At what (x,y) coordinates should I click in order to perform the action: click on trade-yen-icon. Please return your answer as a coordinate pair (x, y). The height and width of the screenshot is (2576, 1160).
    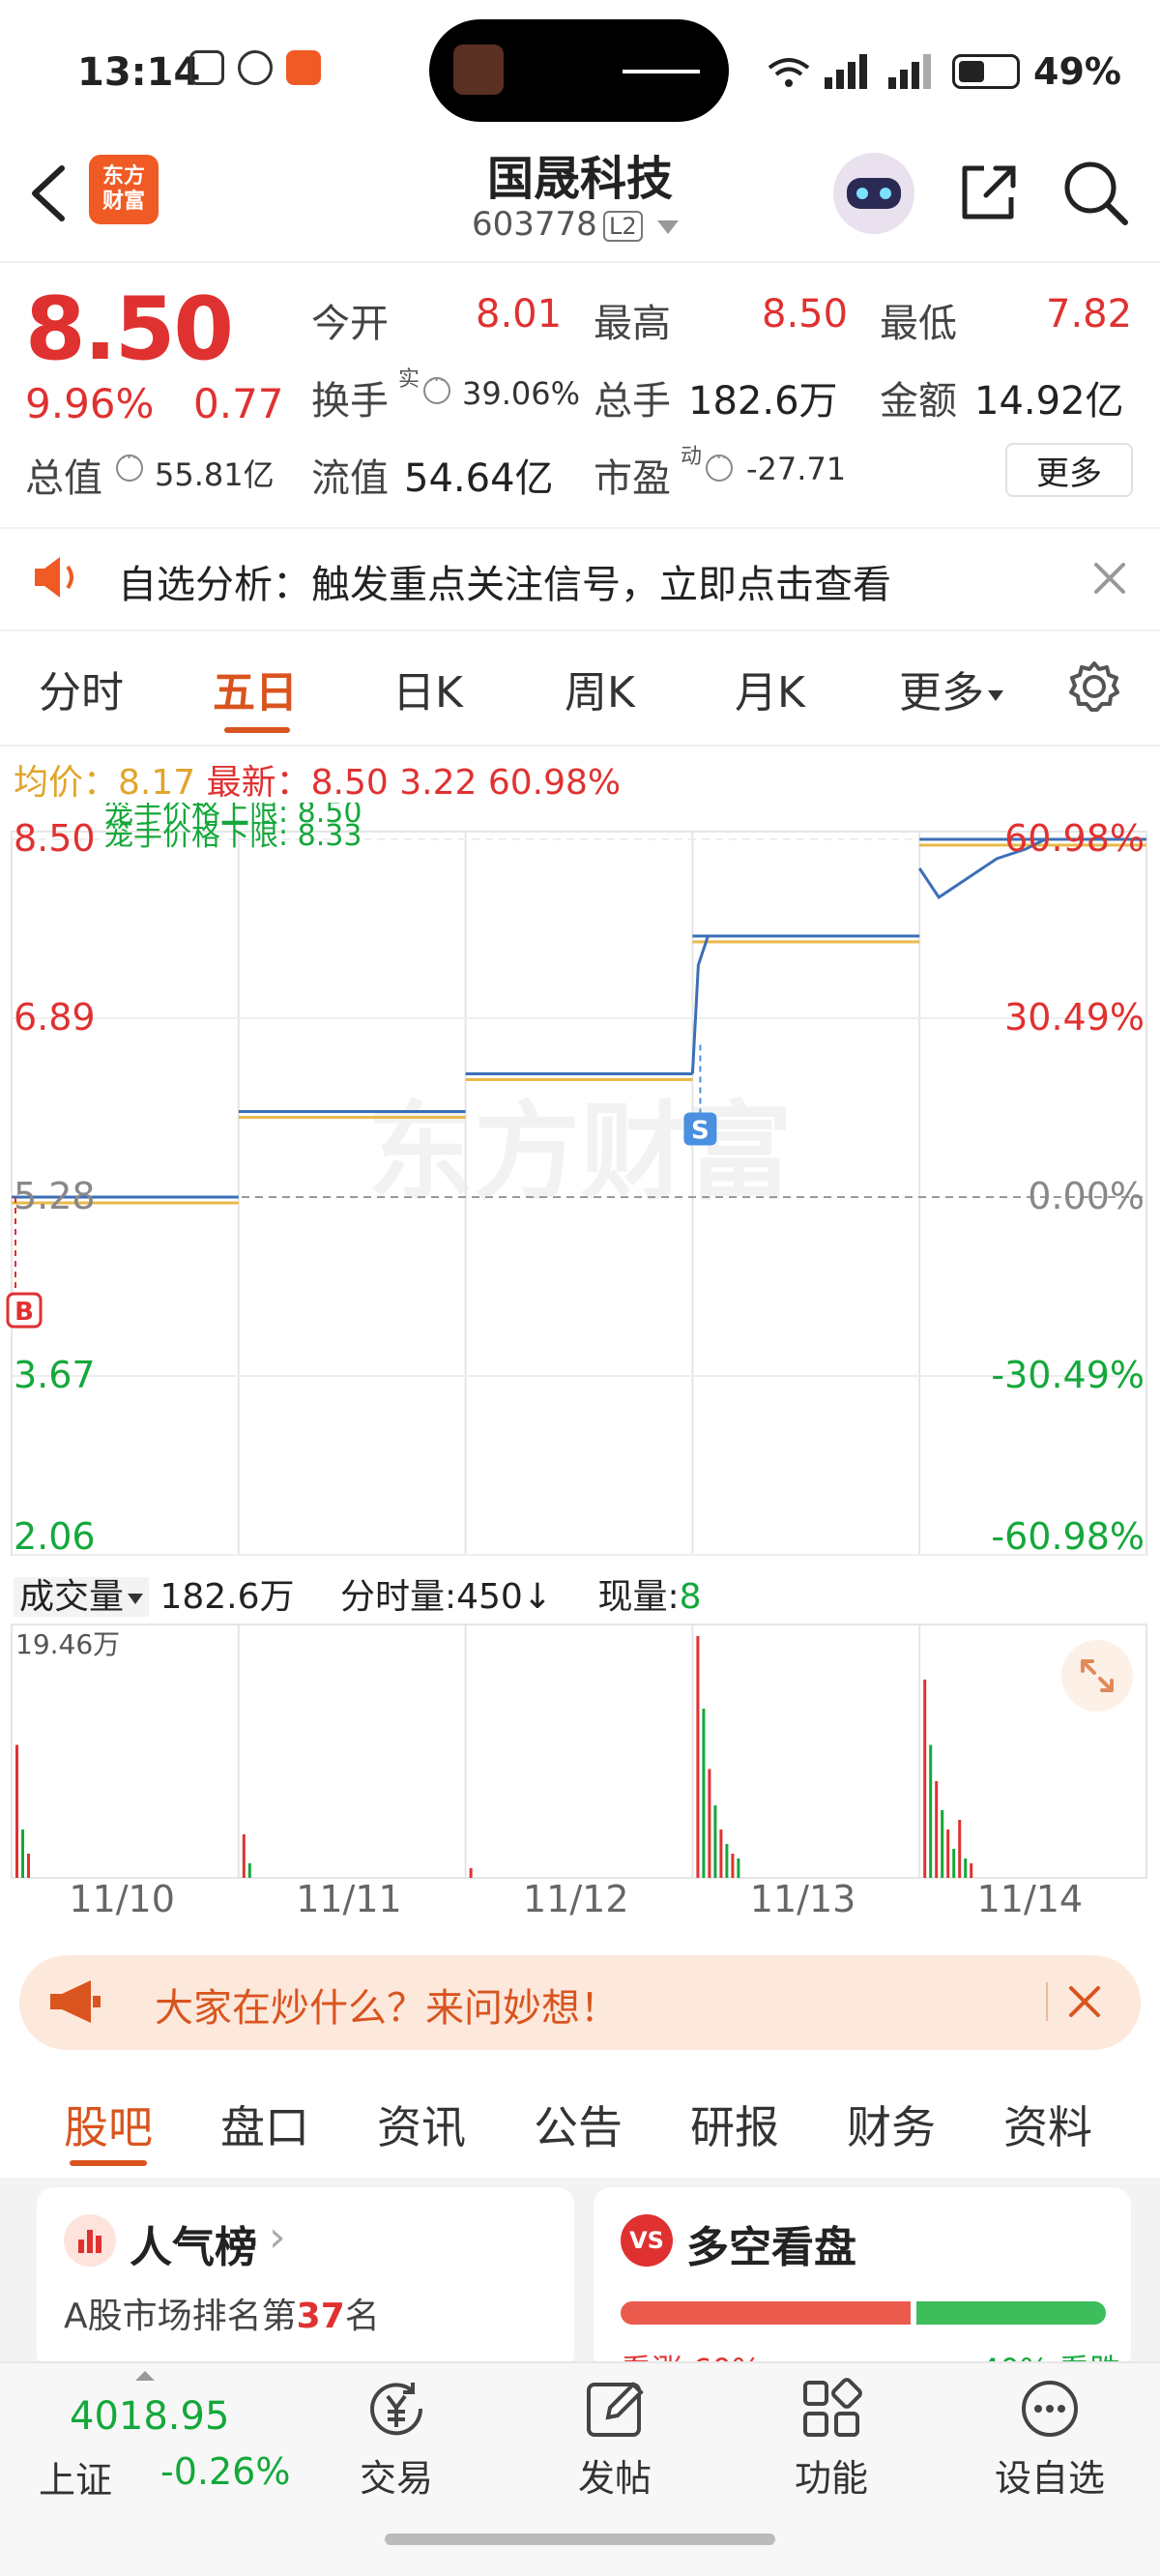
    Looking at the image, I should click on (397, 2409).